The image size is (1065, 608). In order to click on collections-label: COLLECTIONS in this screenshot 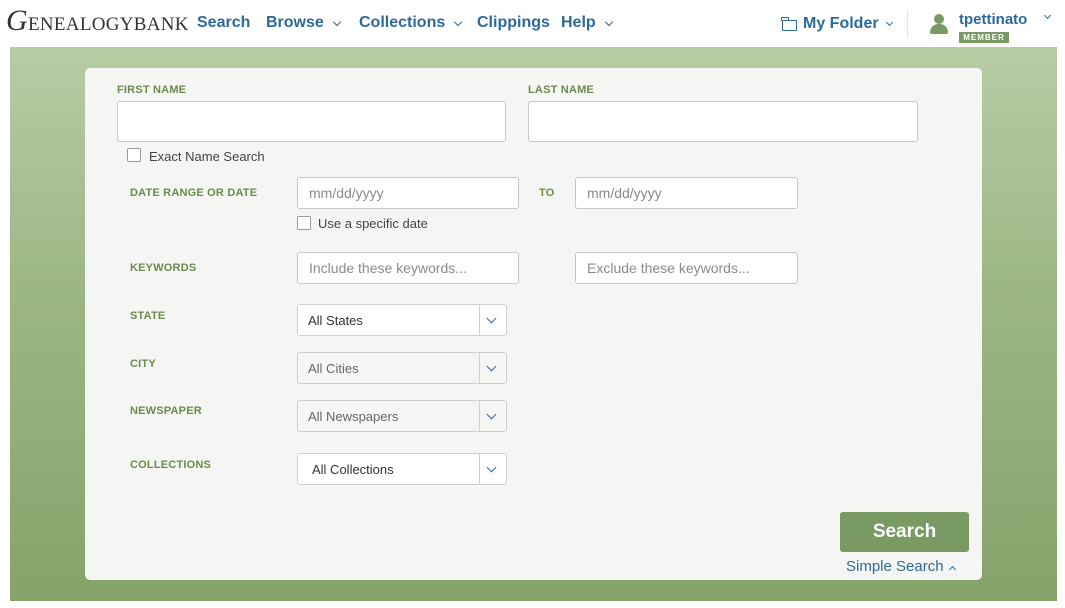, I will do `click(171, 465)`.